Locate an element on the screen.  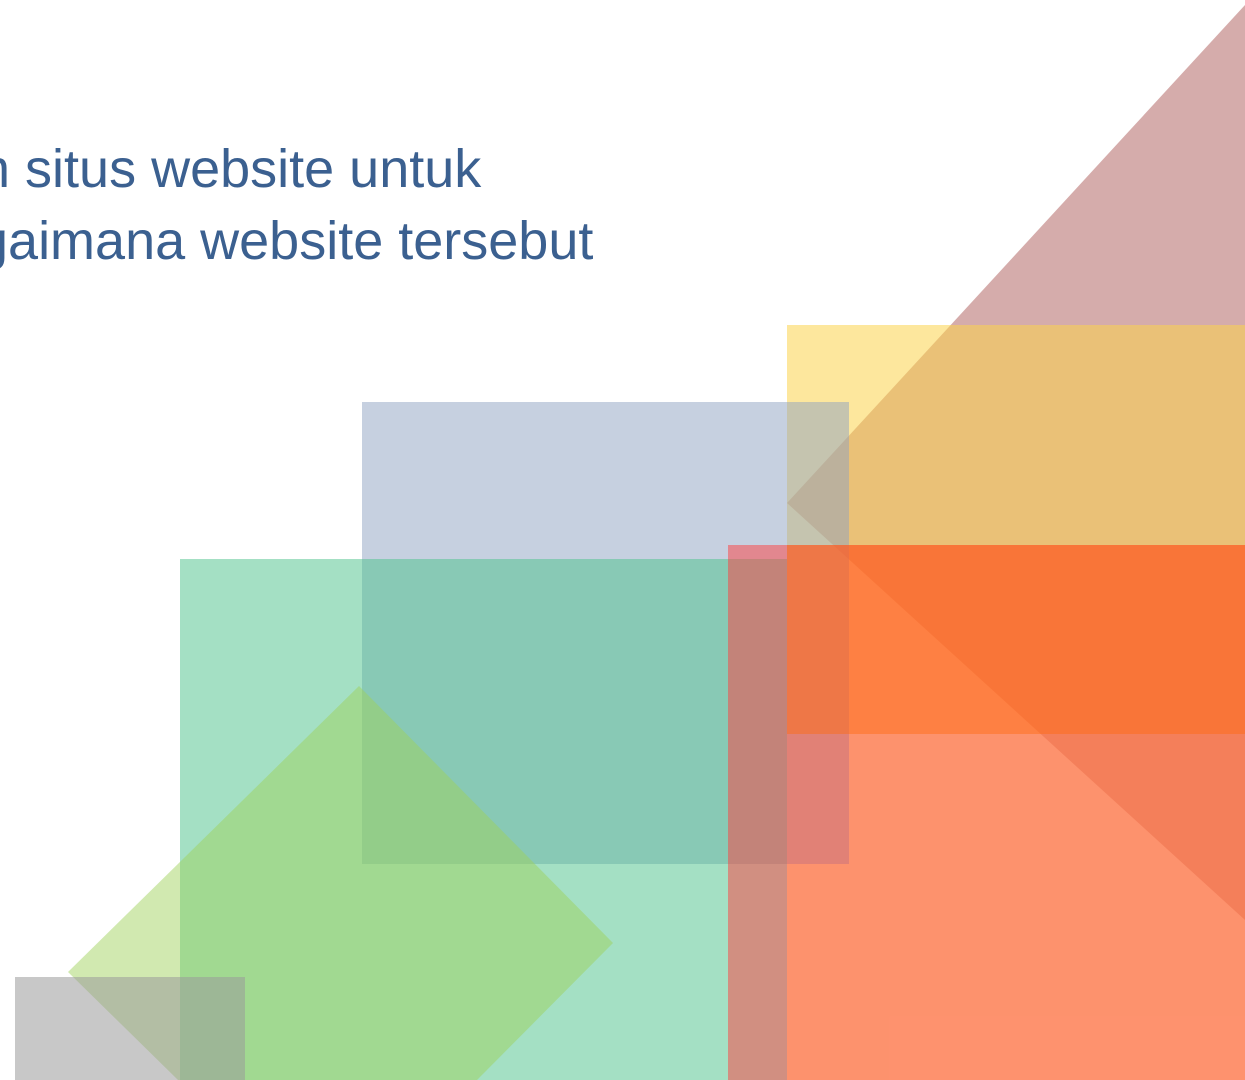
orange-band is located at coordinates (1016, 639).